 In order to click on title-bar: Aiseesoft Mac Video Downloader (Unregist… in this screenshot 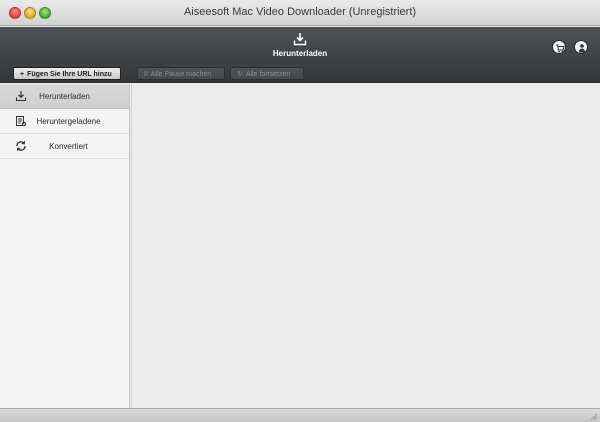, I will do `click(300, 13)`.